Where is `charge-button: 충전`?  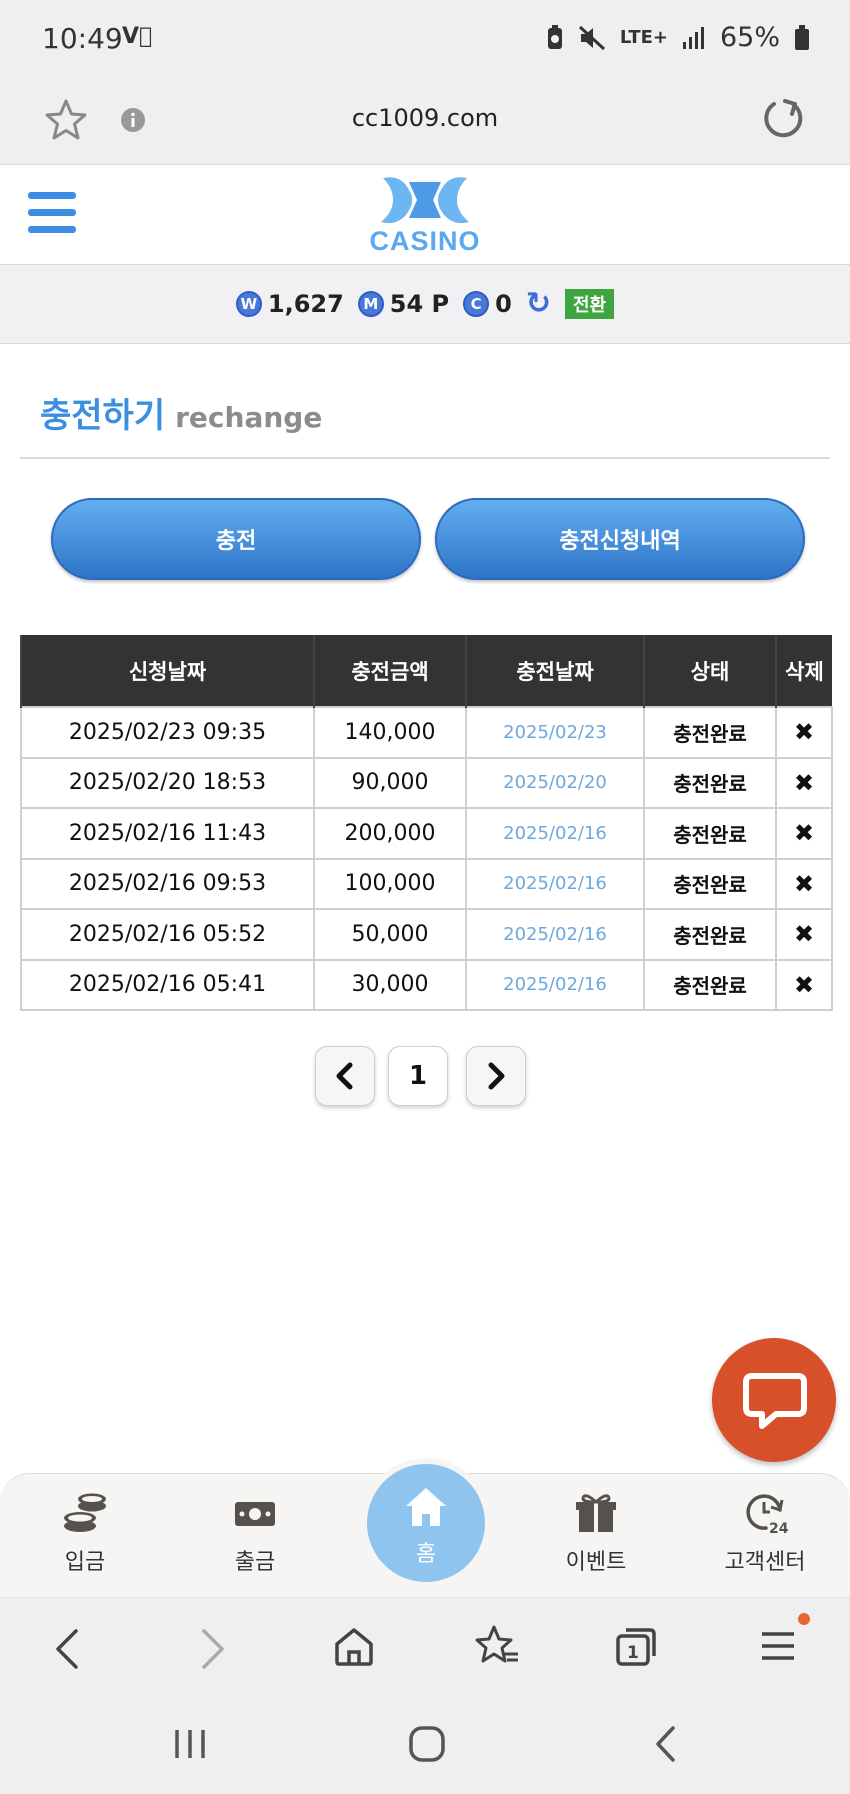 charge-button: 충전 is located at coordinates (236, 539).